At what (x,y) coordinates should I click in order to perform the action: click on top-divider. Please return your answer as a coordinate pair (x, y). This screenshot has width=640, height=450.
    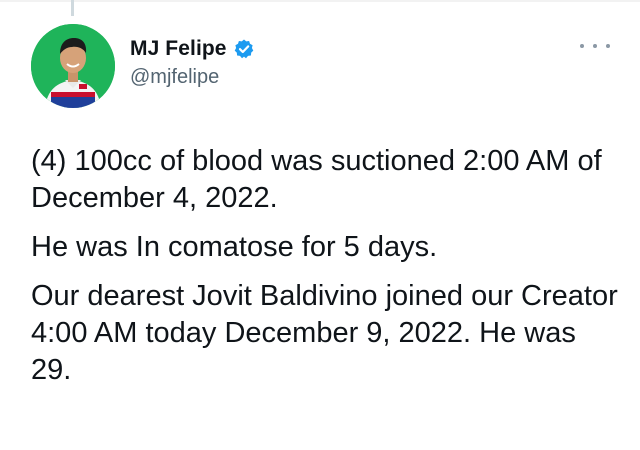
    Looking at the image, I should click on (320, 1).